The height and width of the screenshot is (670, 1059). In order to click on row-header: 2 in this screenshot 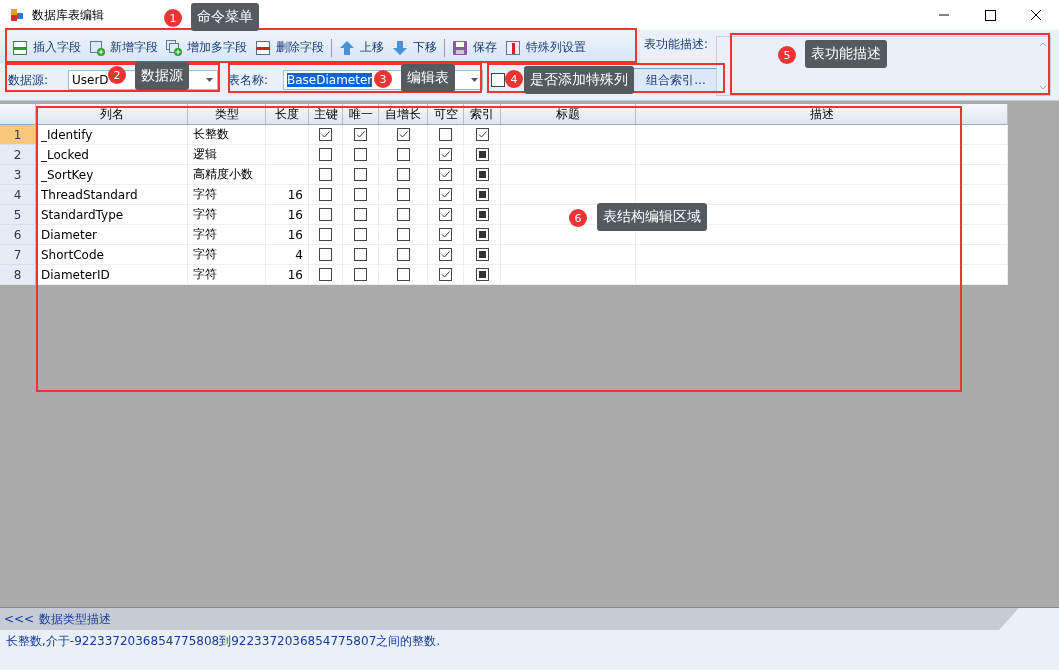, I will do `click(18, 155)`.